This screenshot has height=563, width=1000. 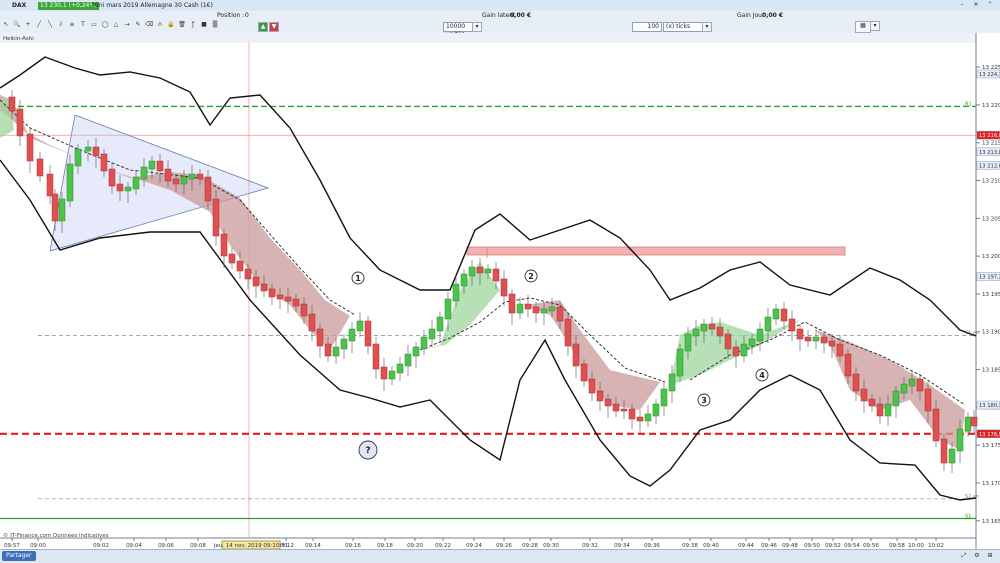 I want to click on settings-icon: ⚙, so click(x=977, y=556).